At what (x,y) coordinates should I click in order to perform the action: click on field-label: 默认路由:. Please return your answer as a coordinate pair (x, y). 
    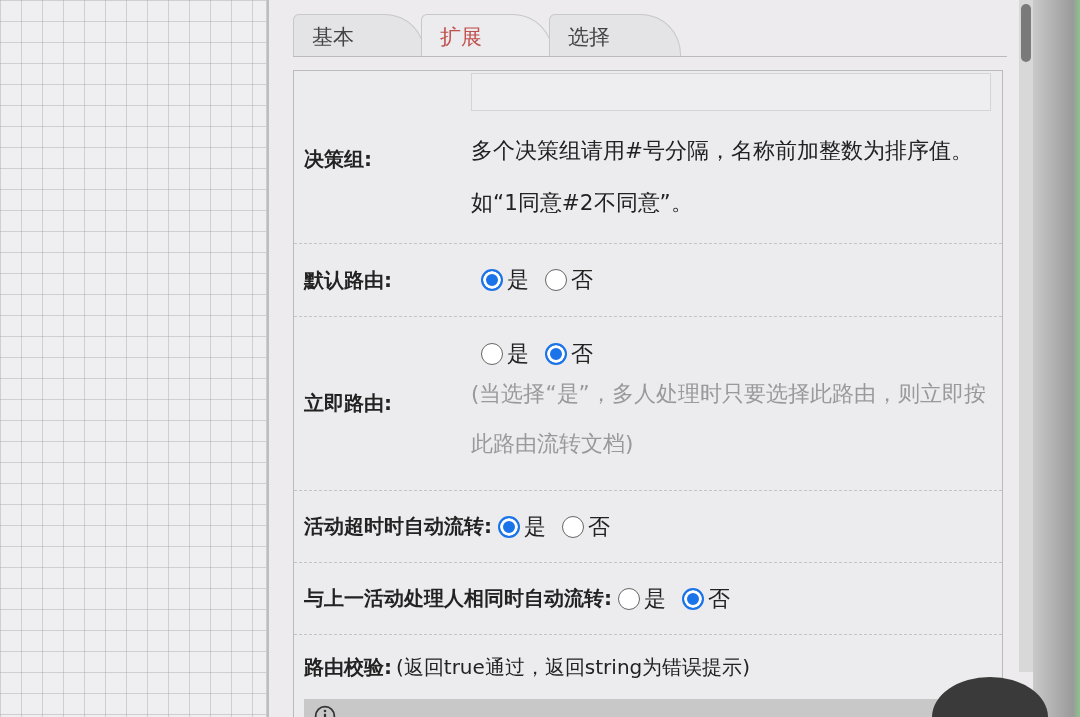
    Looking at the image, I should click on (348, 280).